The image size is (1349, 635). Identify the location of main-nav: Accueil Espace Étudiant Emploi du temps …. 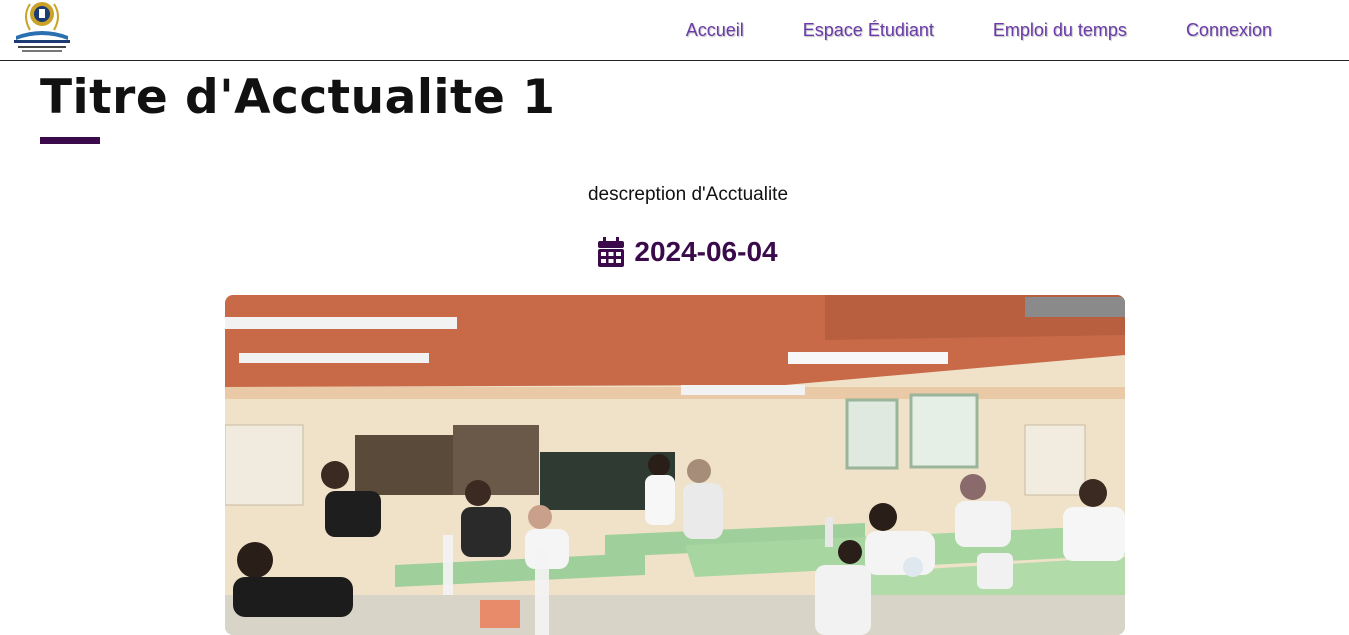
(1017, 30).